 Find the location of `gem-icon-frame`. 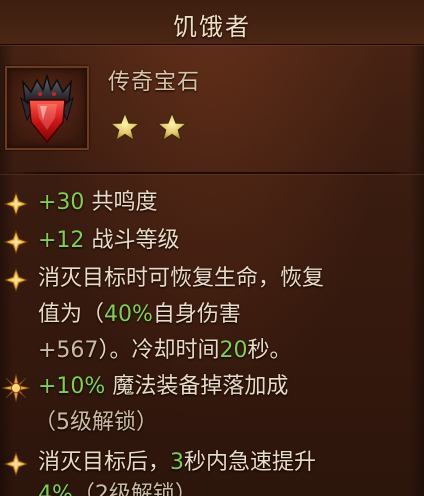

gem-icon-frame is located at coordinates (47, 108).